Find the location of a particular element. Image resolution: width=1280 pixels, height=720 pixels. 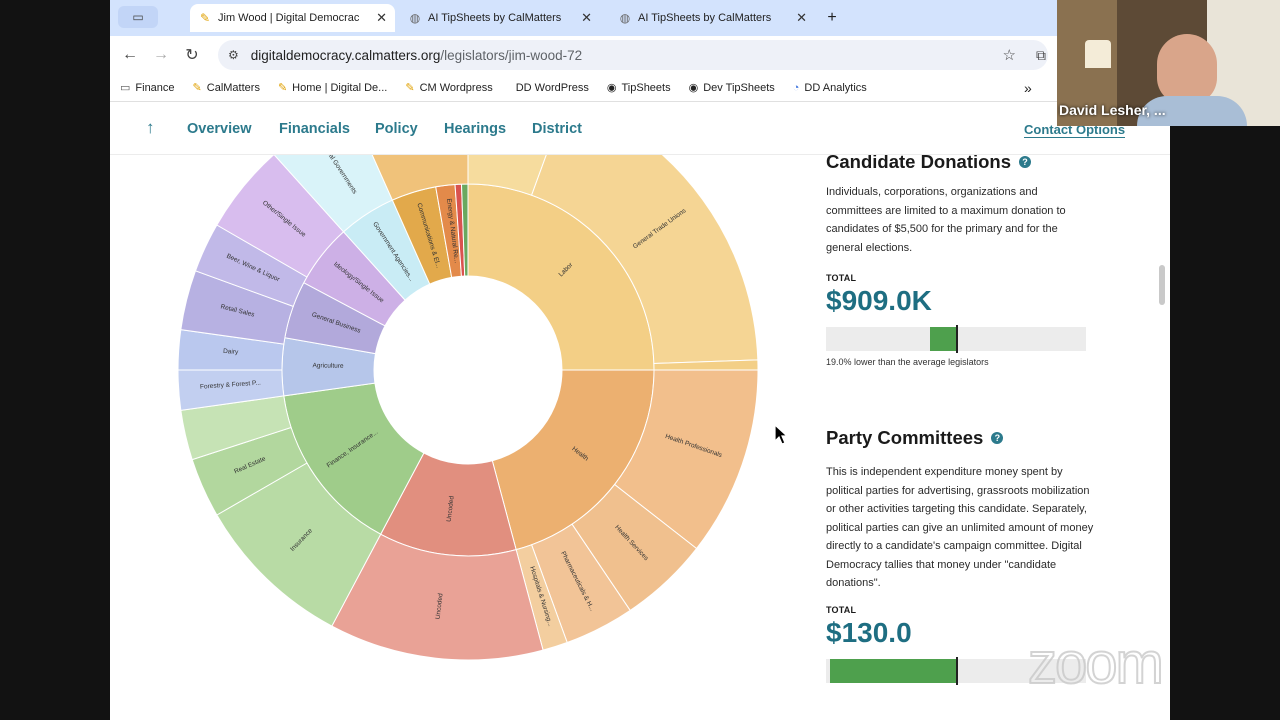

url-host: digitaldemocracy.calmatters.org is located at coordinates (345, 55).